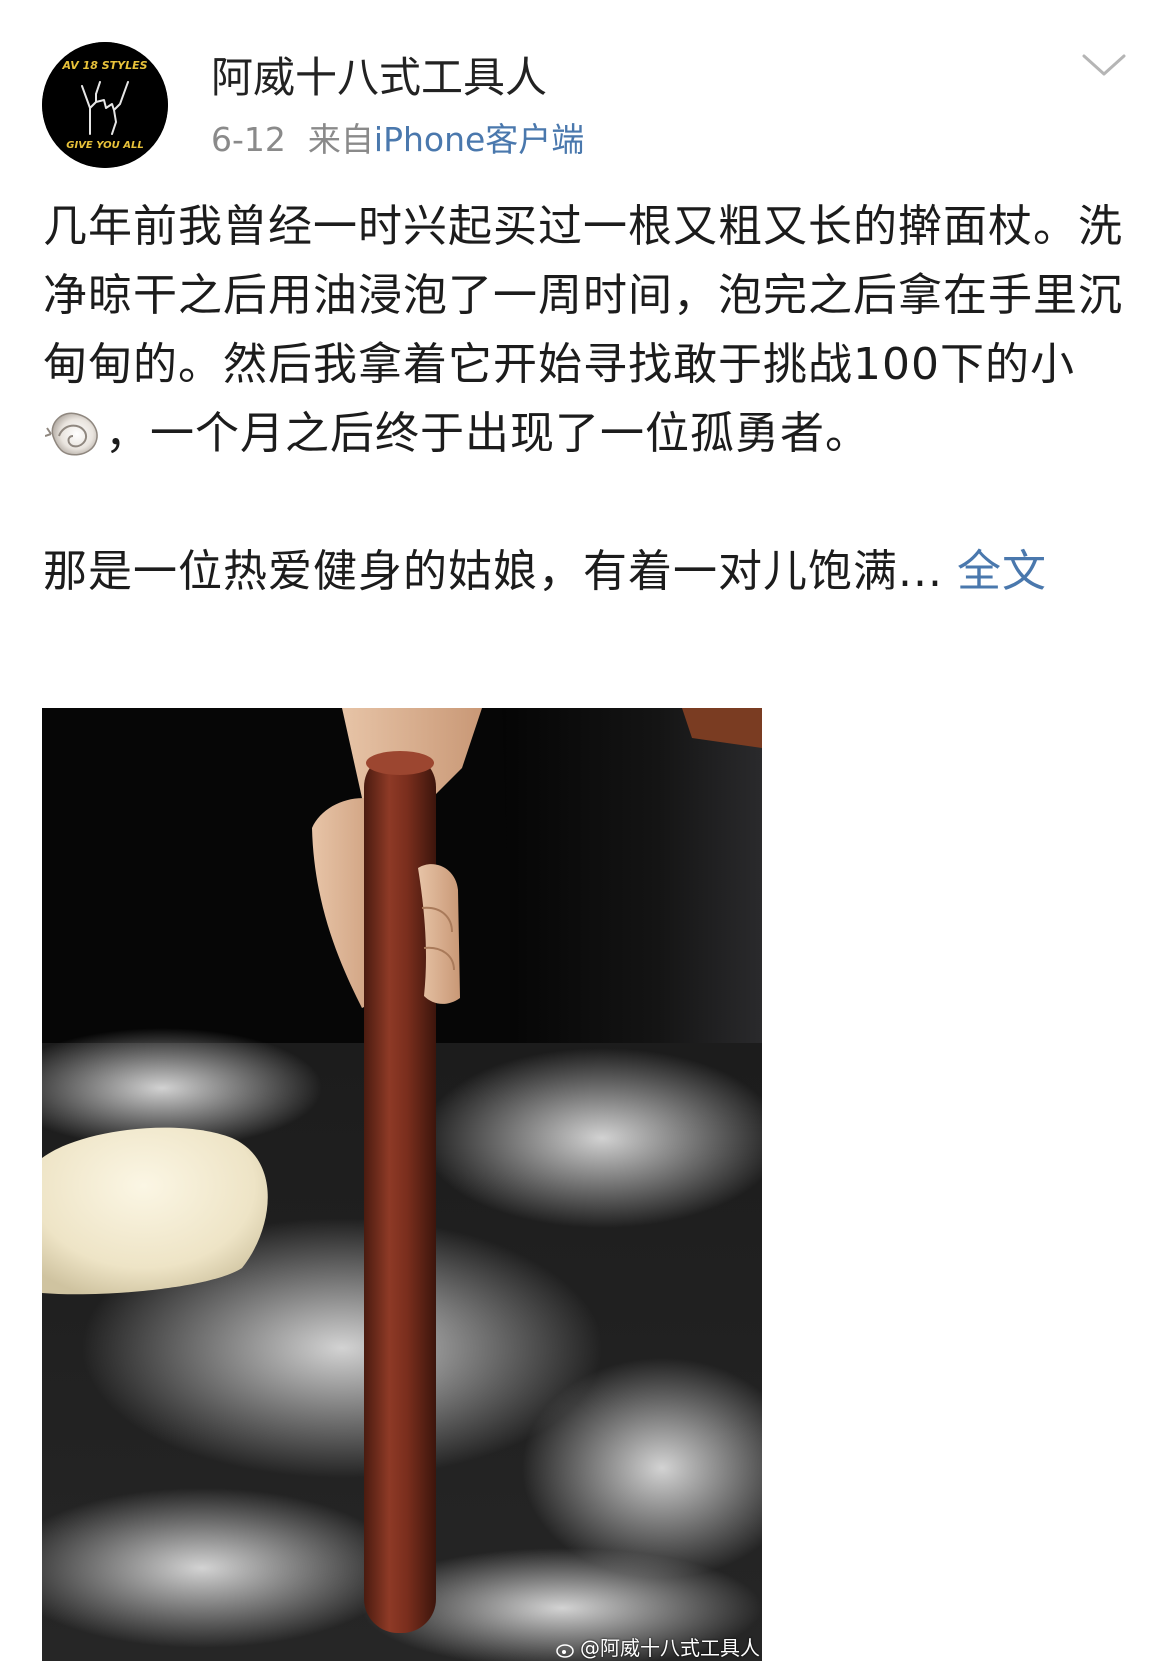 The height and width of the screenshot is (1663, 1170). Describe the element at coordinates (479, 139) in the screenshot. I see `source-client-link: iPhone客户端` at that location.